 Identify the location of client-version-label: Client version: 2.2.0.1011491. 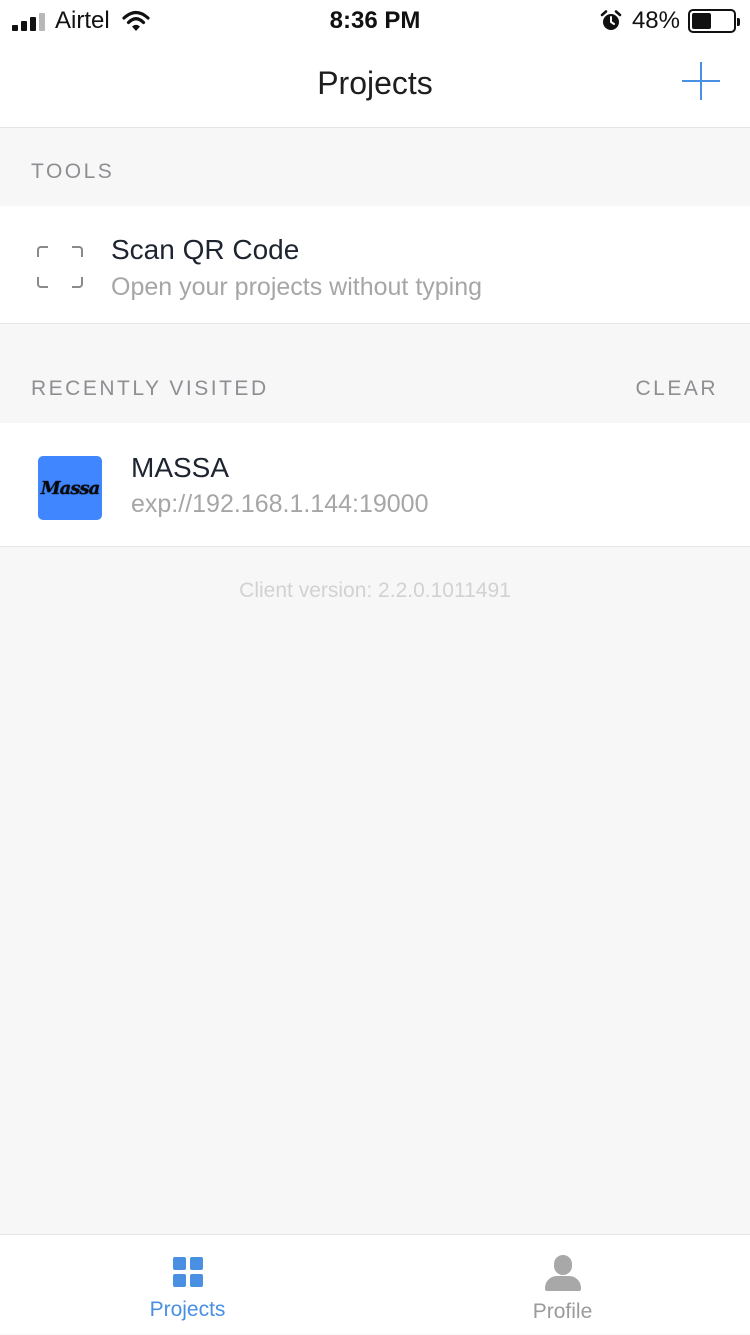
(375, 590).